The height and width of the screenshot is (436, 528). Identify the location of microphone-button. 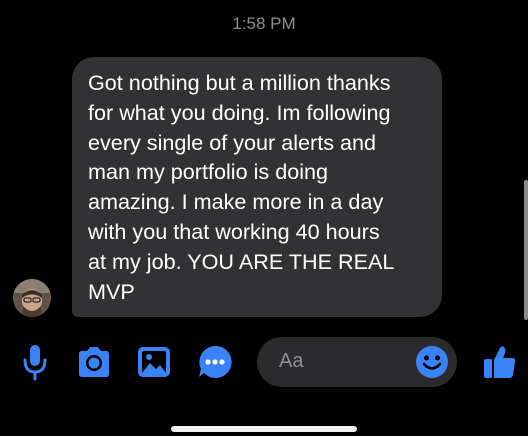
(35, 362).